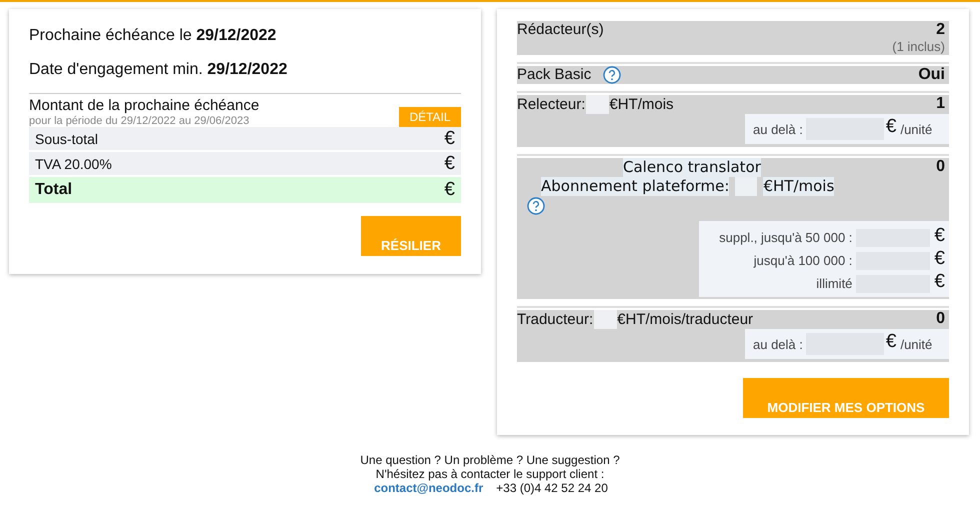 This screenshot has width=980, height=506. What do you see at coordinates (685, 319) in the screenshot?
I see `unit-label: €HT/mois/traducteur` at bounding box center [685, 319].